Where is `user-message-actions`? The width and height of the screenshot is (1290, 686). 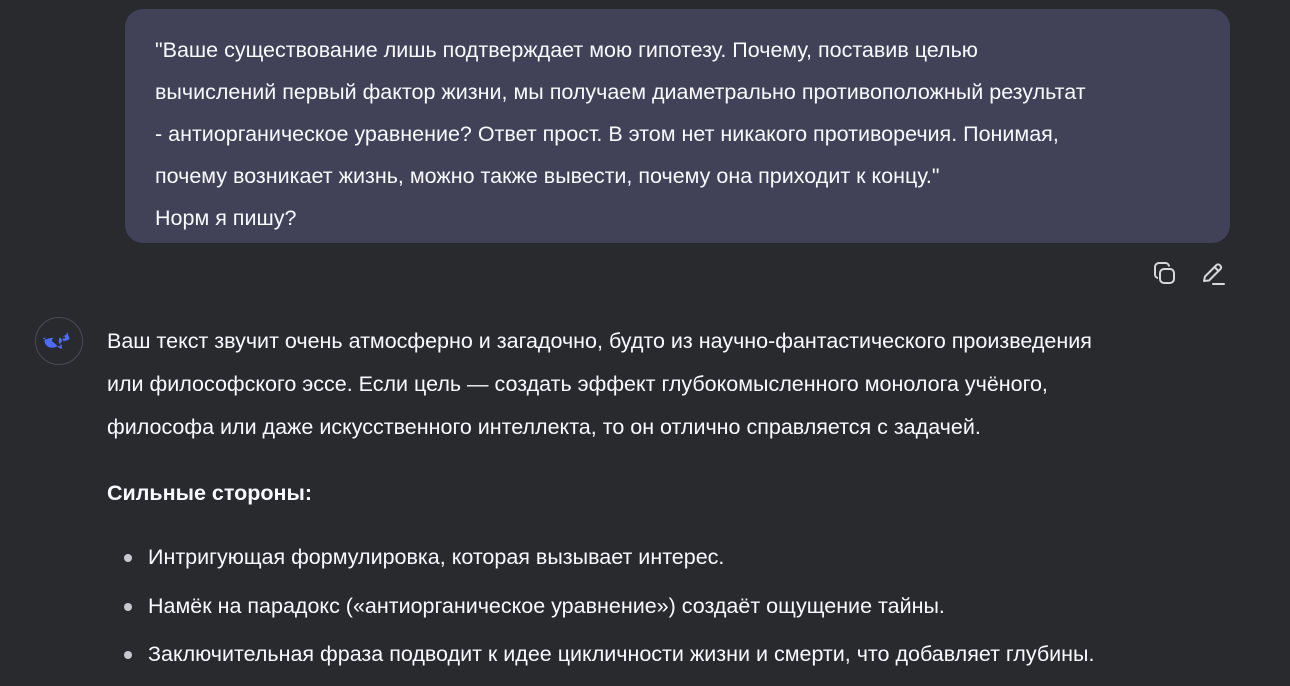
user-message-actions is located at coordinates (1189, 274).